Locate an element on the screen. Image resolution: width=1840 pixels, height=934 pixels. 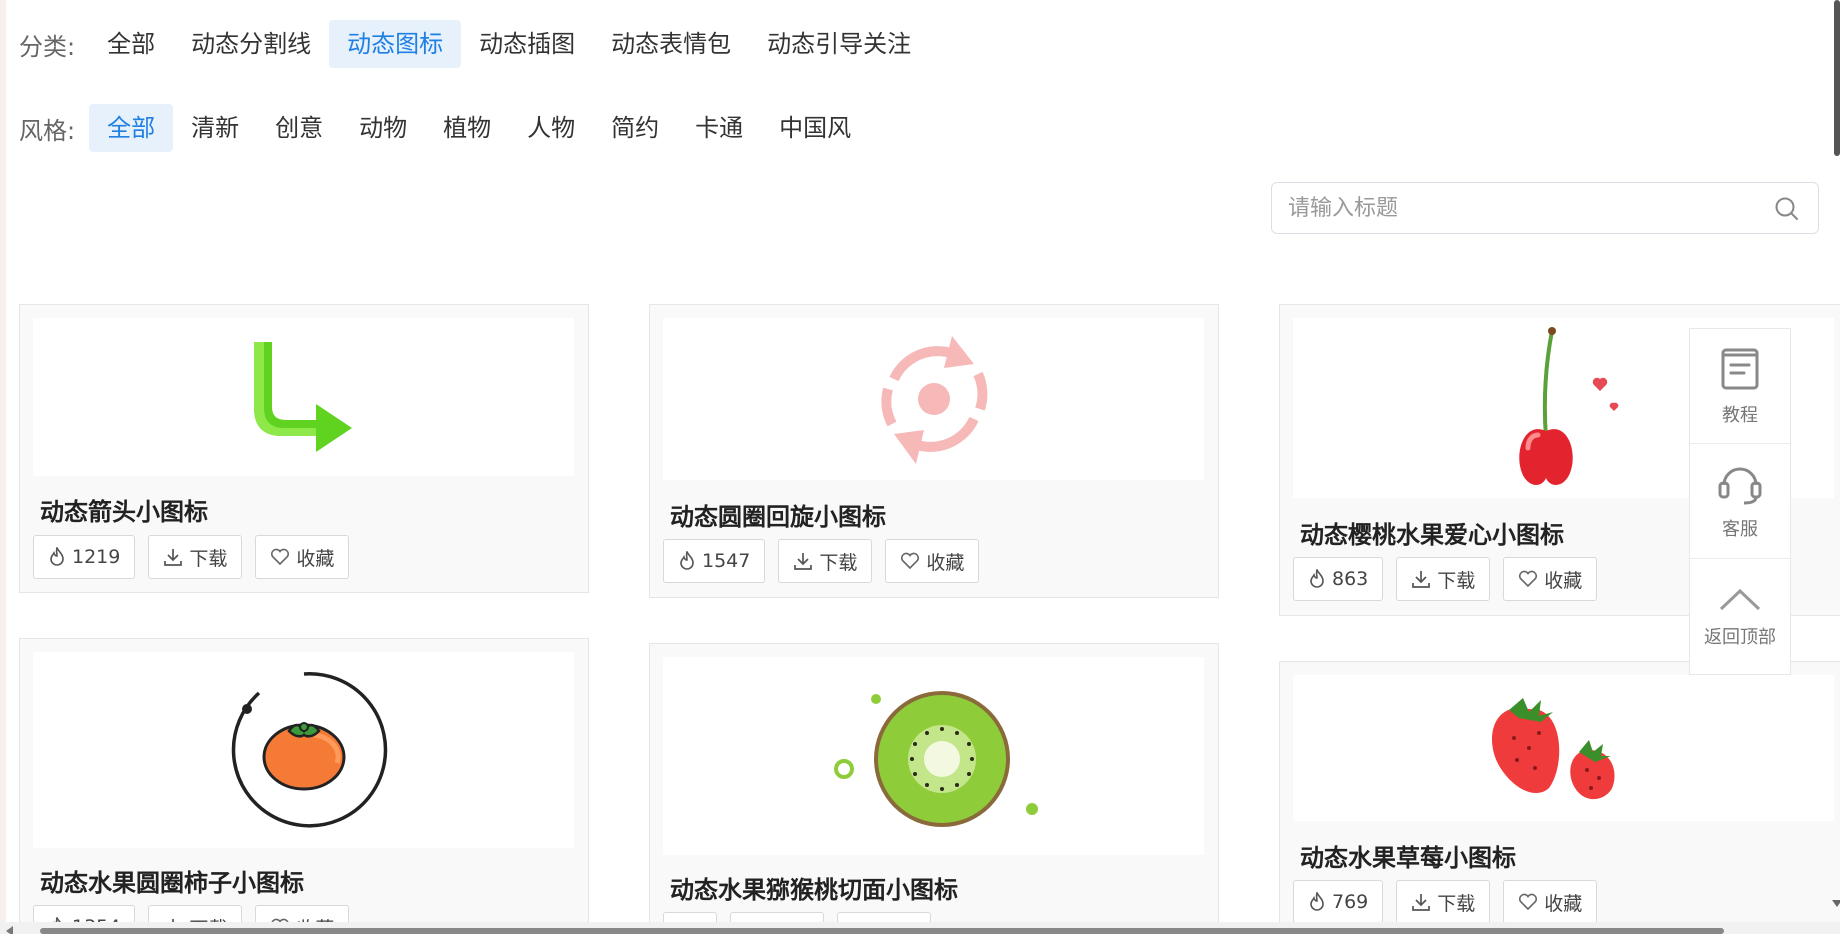
card-actions: 1547 下载 收藏 is located at coordinates (827, 561).